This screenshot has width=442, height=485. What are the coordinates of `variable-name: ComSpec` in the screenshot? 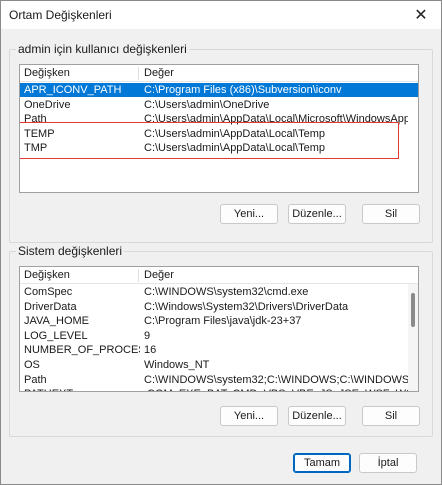 It's located at (48, 292).